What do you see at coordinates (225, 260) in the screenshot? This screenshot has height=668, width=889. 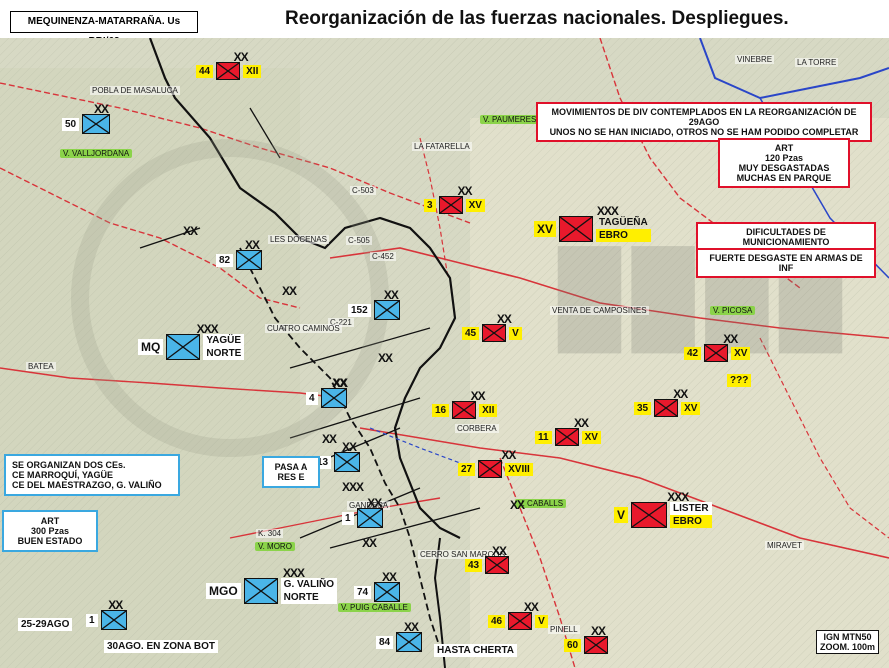 I see `unit-number: 82` at bounding box center [225, 260].